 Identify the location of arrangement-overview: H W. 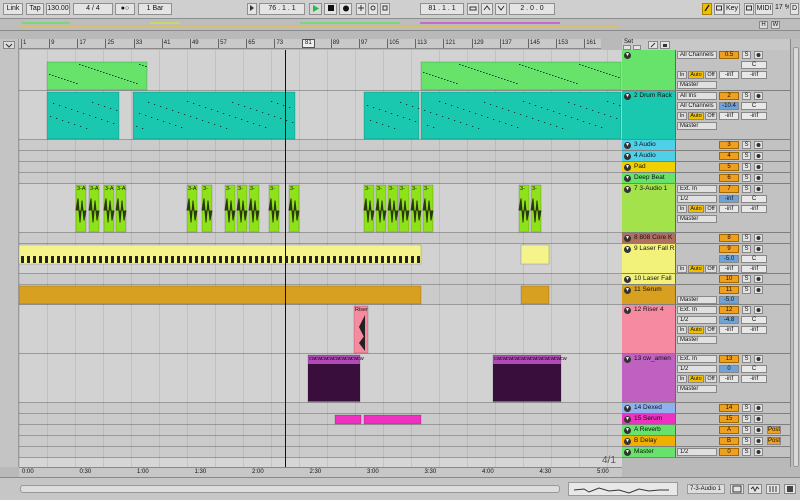
(400, 25).